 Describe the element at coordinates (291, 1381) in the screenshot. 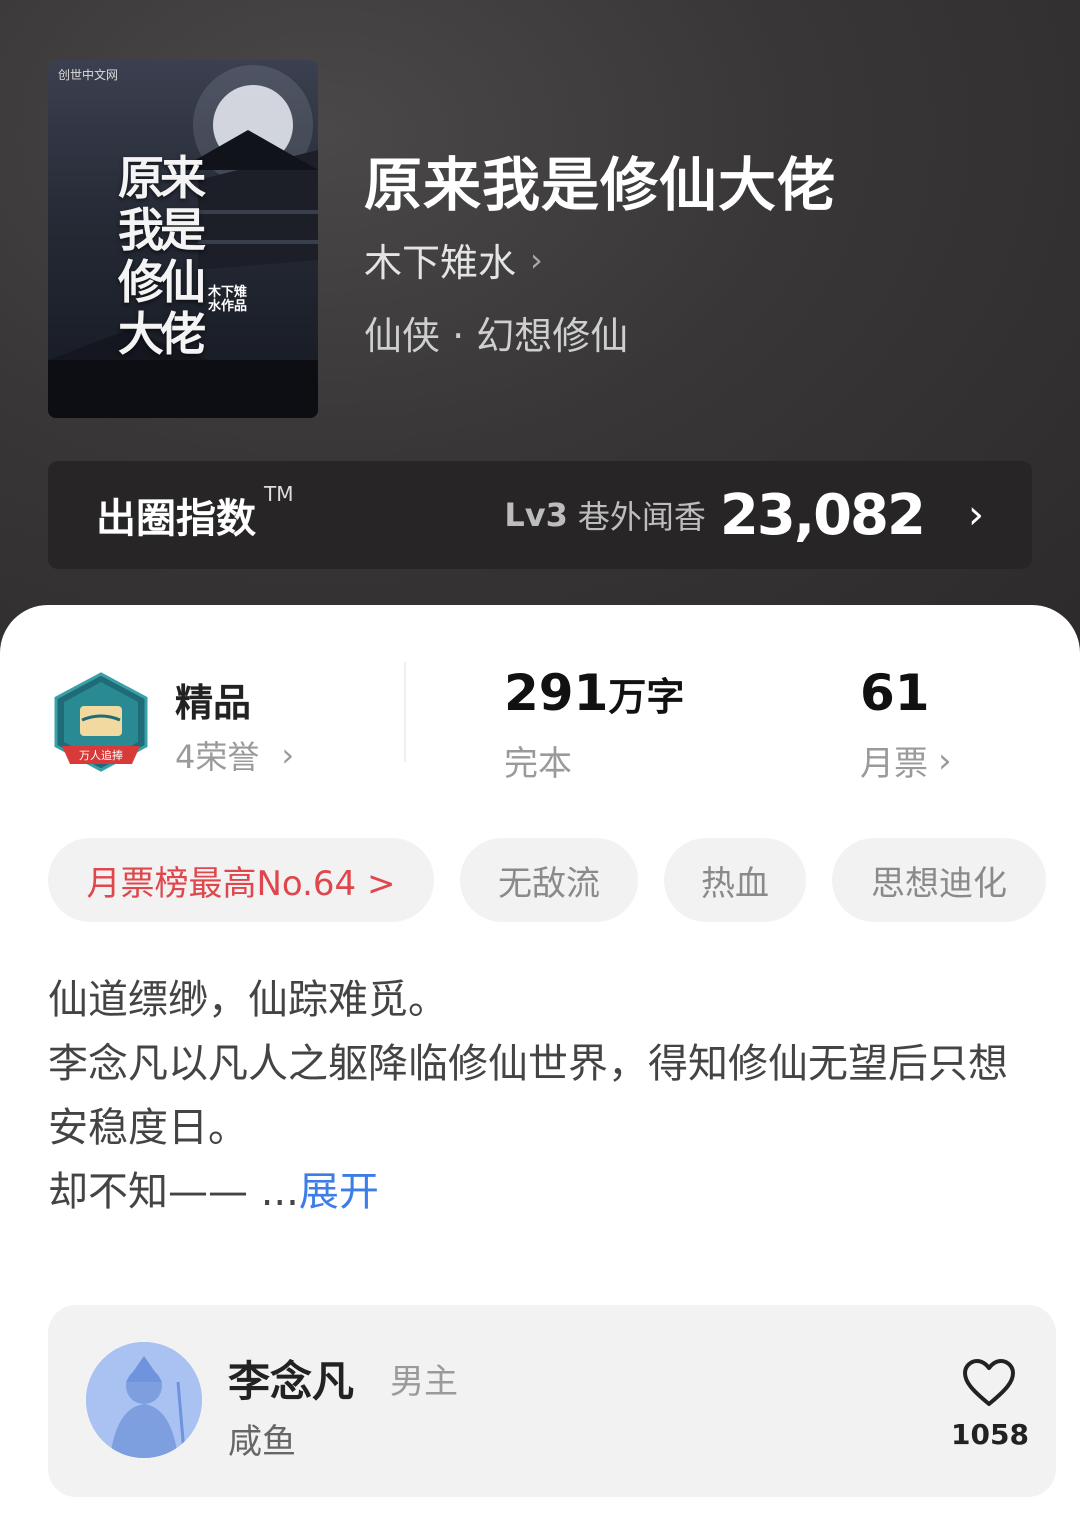

I see `character-name: 李念凡` at that location.